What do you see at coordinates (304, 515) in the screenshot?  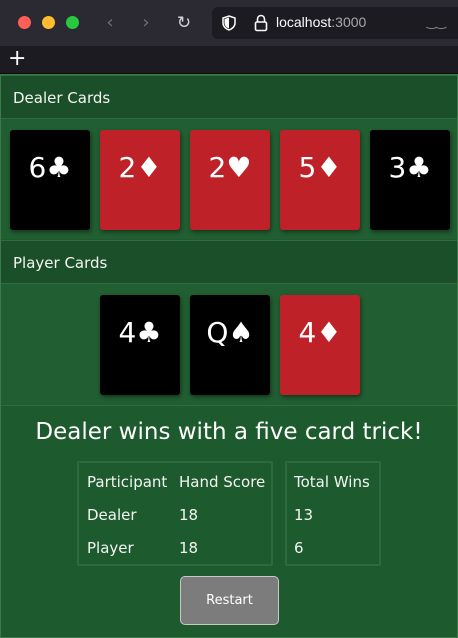 I see `dealer-total-wins-cell: 13` at bounding box center [304, 515].